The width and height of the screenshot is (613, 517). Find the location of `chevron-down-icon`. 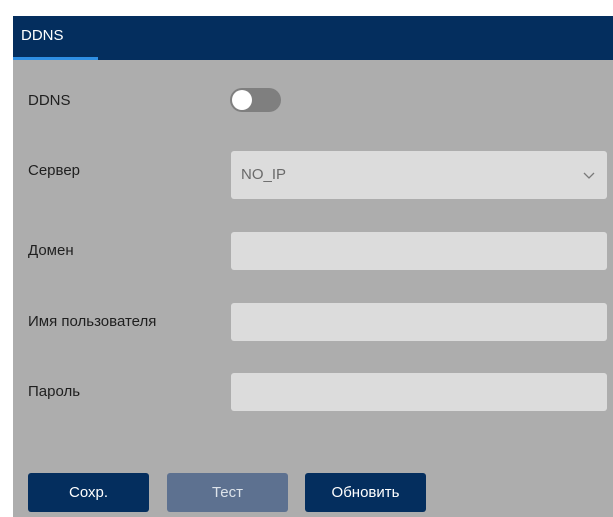

chevron-down-icon is located at coordinates (589, 175).